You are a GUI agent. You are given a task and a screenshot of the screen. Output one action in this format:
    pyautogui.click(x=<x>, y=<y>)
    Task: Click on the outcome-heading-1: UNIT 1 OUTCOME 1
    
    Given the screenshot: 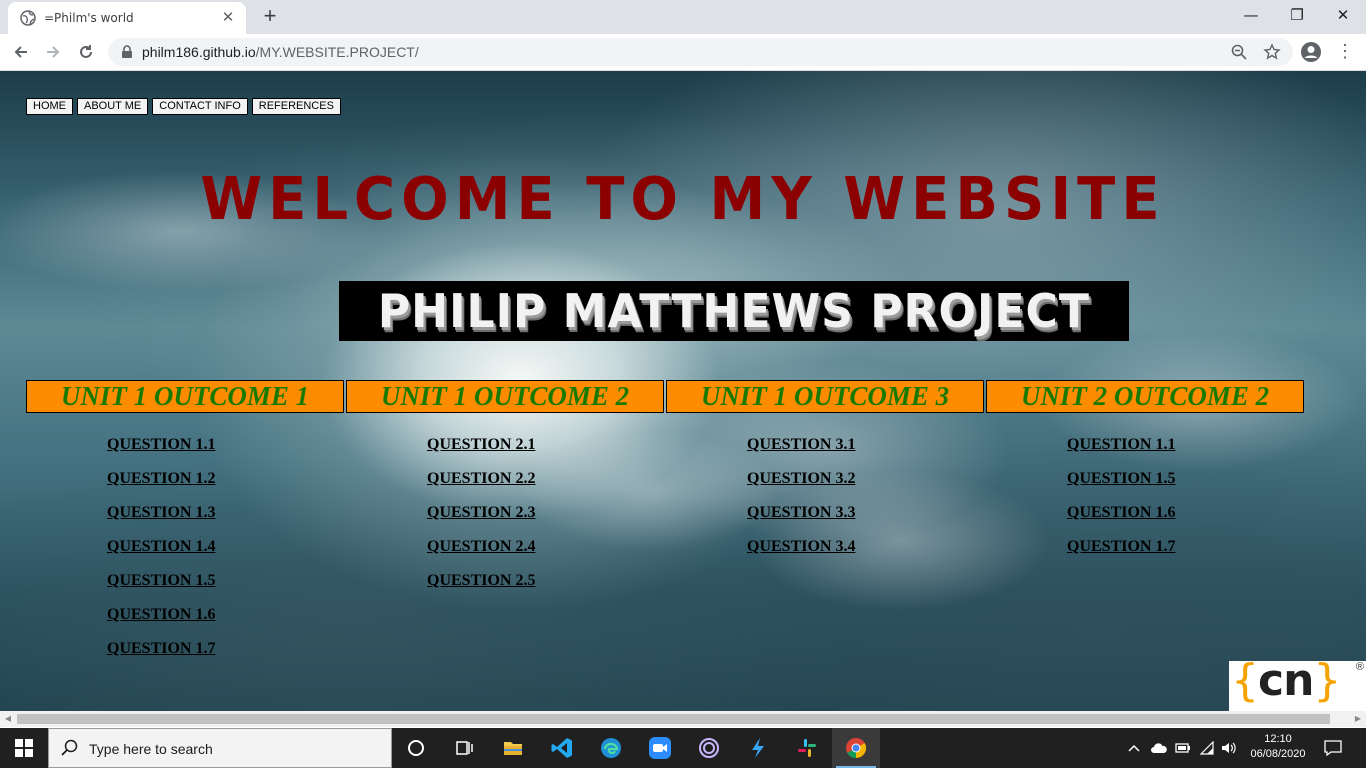 What is the action you would take?
    pyautogui.click(x=185, y=396)
    